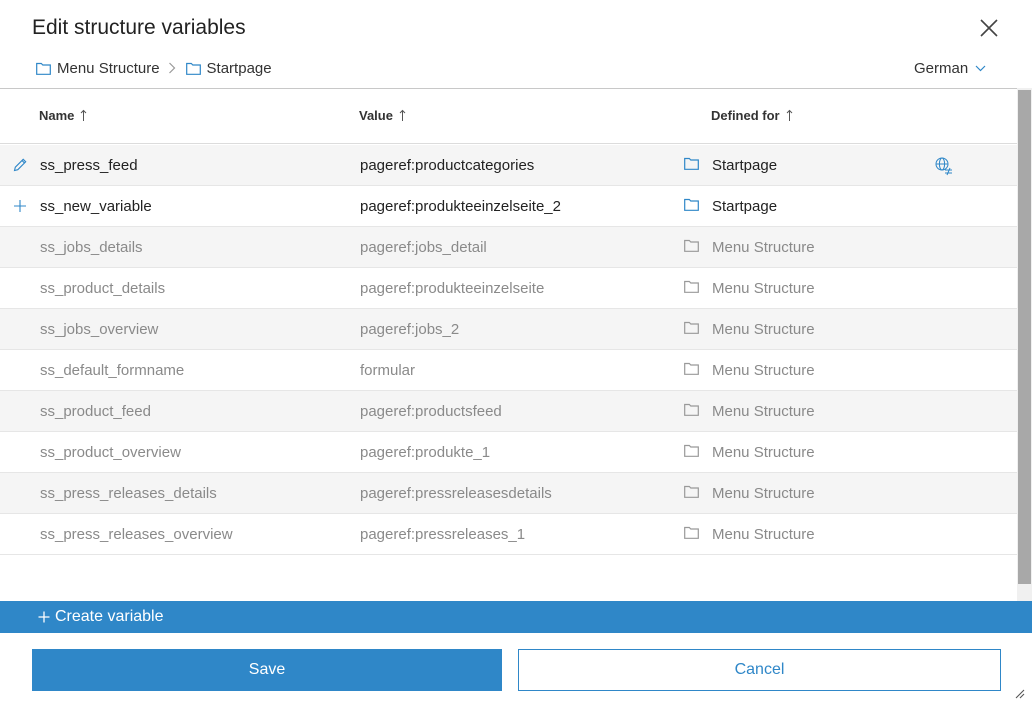  Describe the element at coordinates (57, 115) in the screenshot. I see `column-label: Name` at that location.